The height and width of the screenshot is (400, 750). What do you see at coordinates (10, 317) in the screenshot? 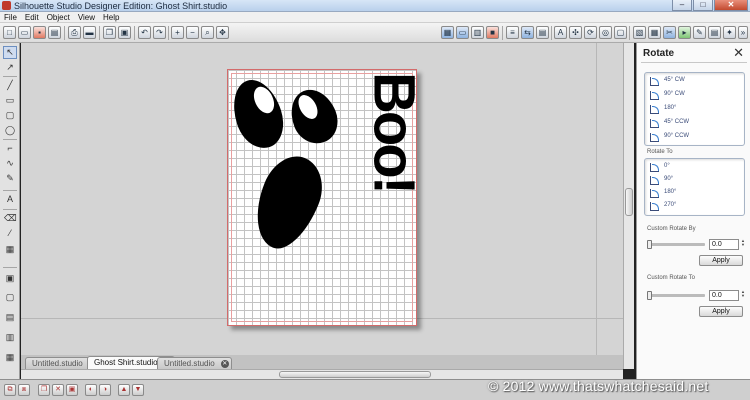
I see `shapes-library-icon: ▤` at bounding box center [10, 317].